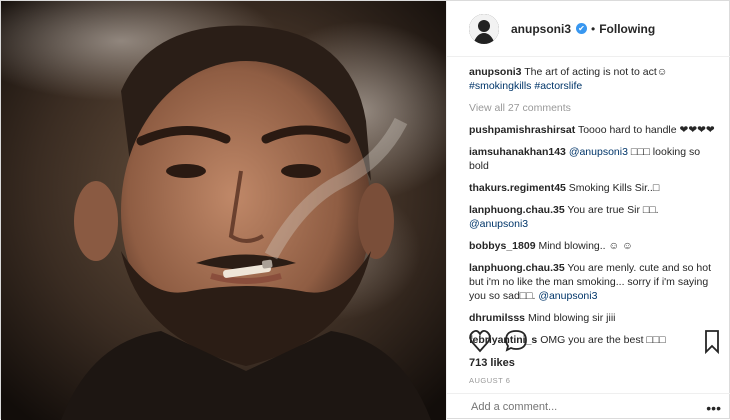 This screenshot has height=420, width=730. What do you see at coordinates (516, 341) in the screenshot?
I see `comment-icon` at bounding box center [516, 341].